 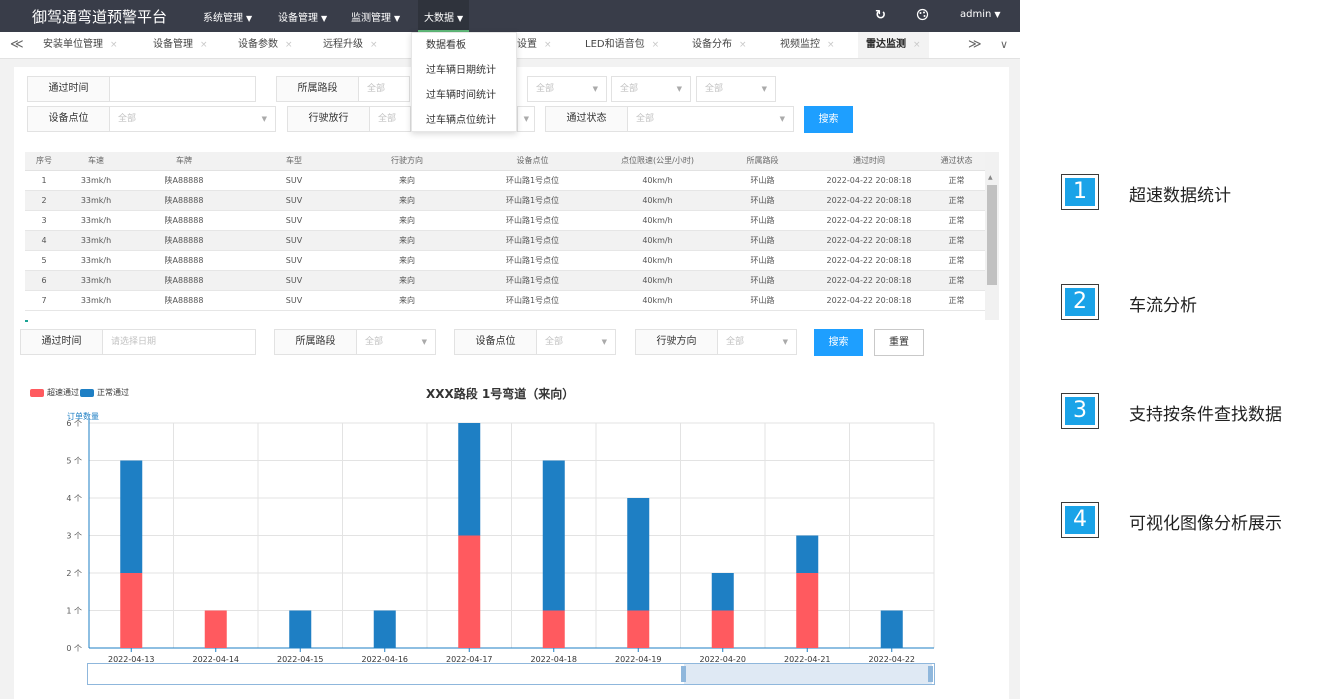 I want to click on datazoom-handle-left, so click(x=683, y=674).